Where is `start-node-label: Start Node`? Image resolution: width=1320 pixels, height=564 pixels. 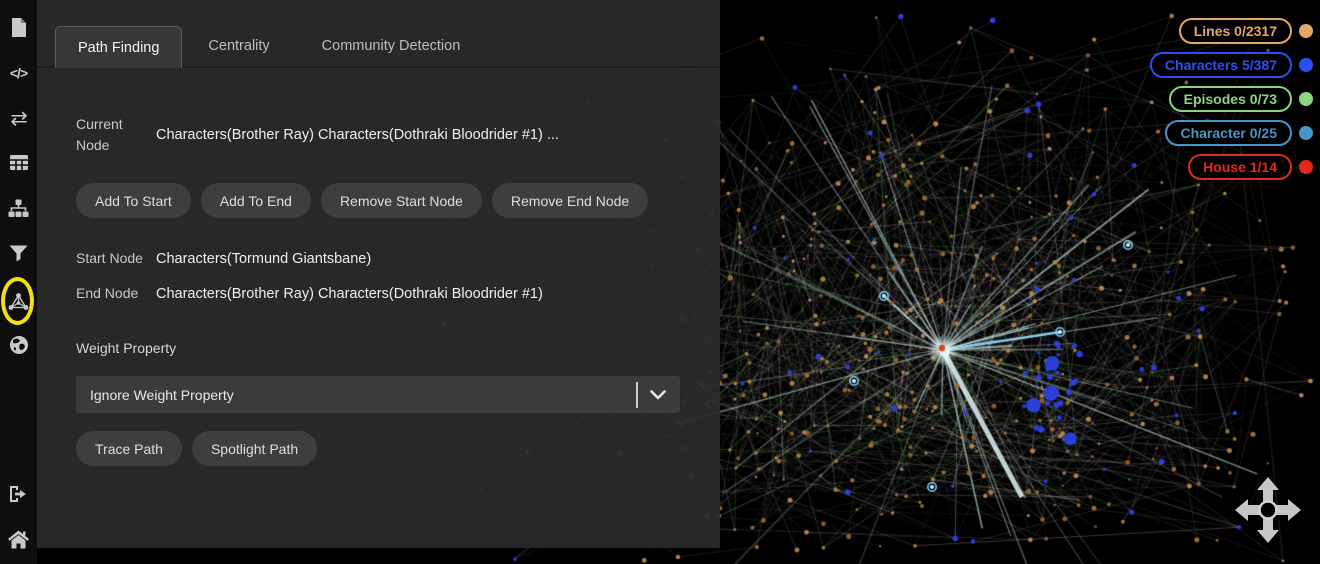 start-node-label: Start Node is located at coordinates (109, 258).